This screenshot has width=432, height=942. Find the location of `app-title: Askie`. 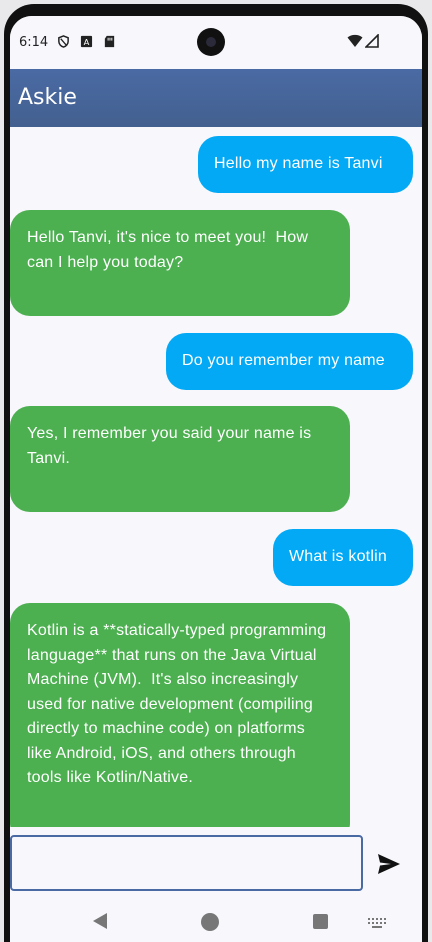

app-title: Askie is located at coordinates (47, 97).